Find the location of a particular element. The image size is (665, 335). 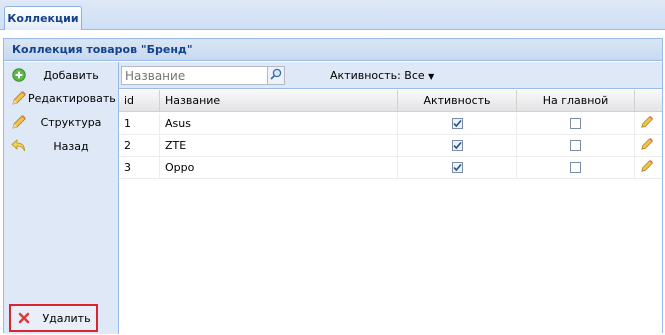

cell-name: Oppo is located at coordinates (279, 167).